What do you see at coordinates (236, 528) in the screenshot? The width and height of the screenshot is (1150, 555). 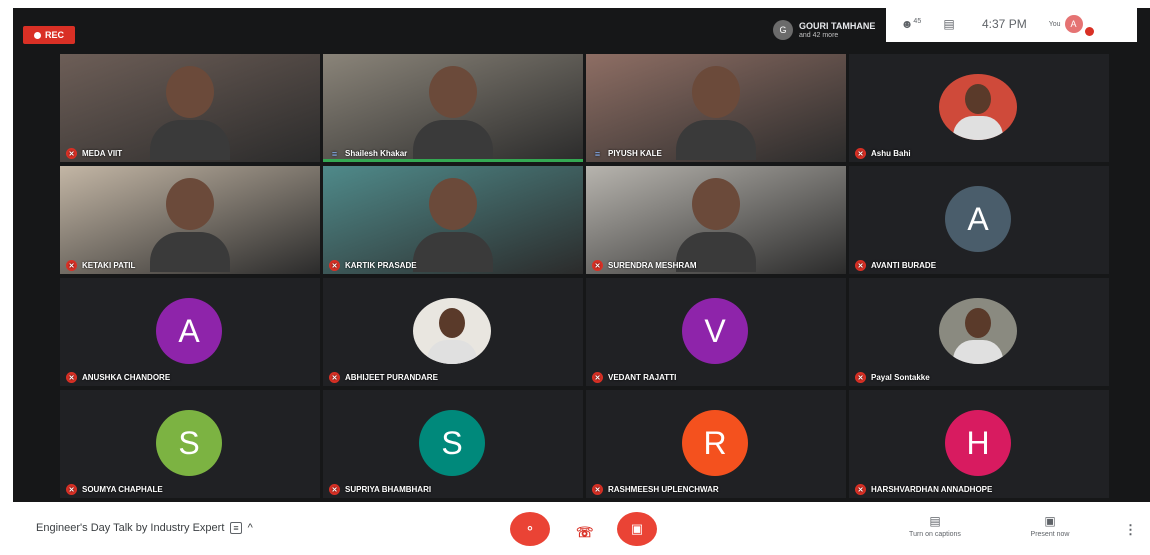 I see `info-icon: ≡` at bounding box center [236, 528].